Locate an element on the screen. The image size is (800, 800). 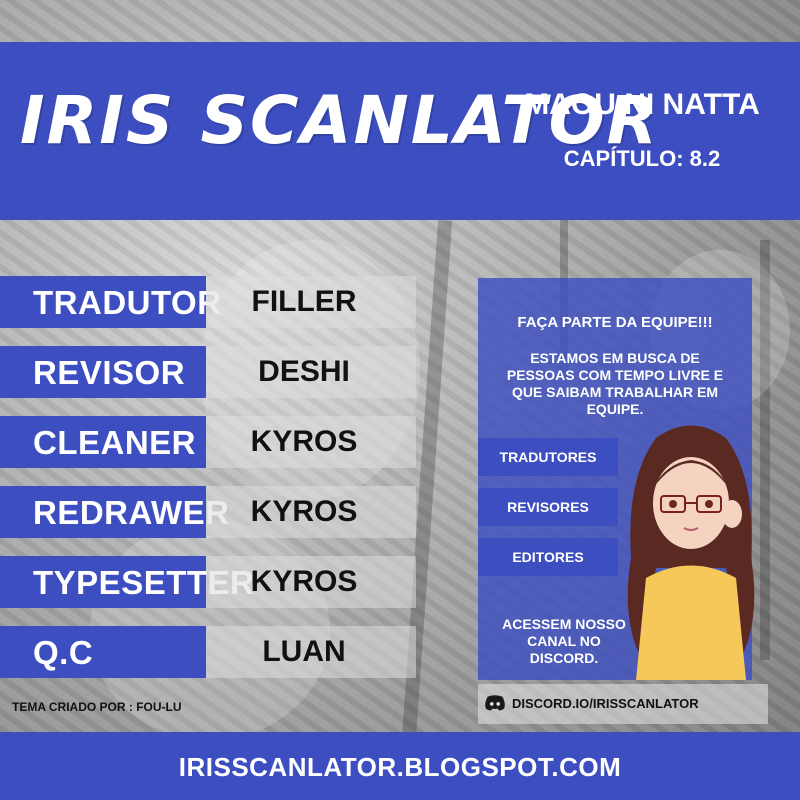
credit-row: Q.C LUAN is located at coordinates (210, 652).